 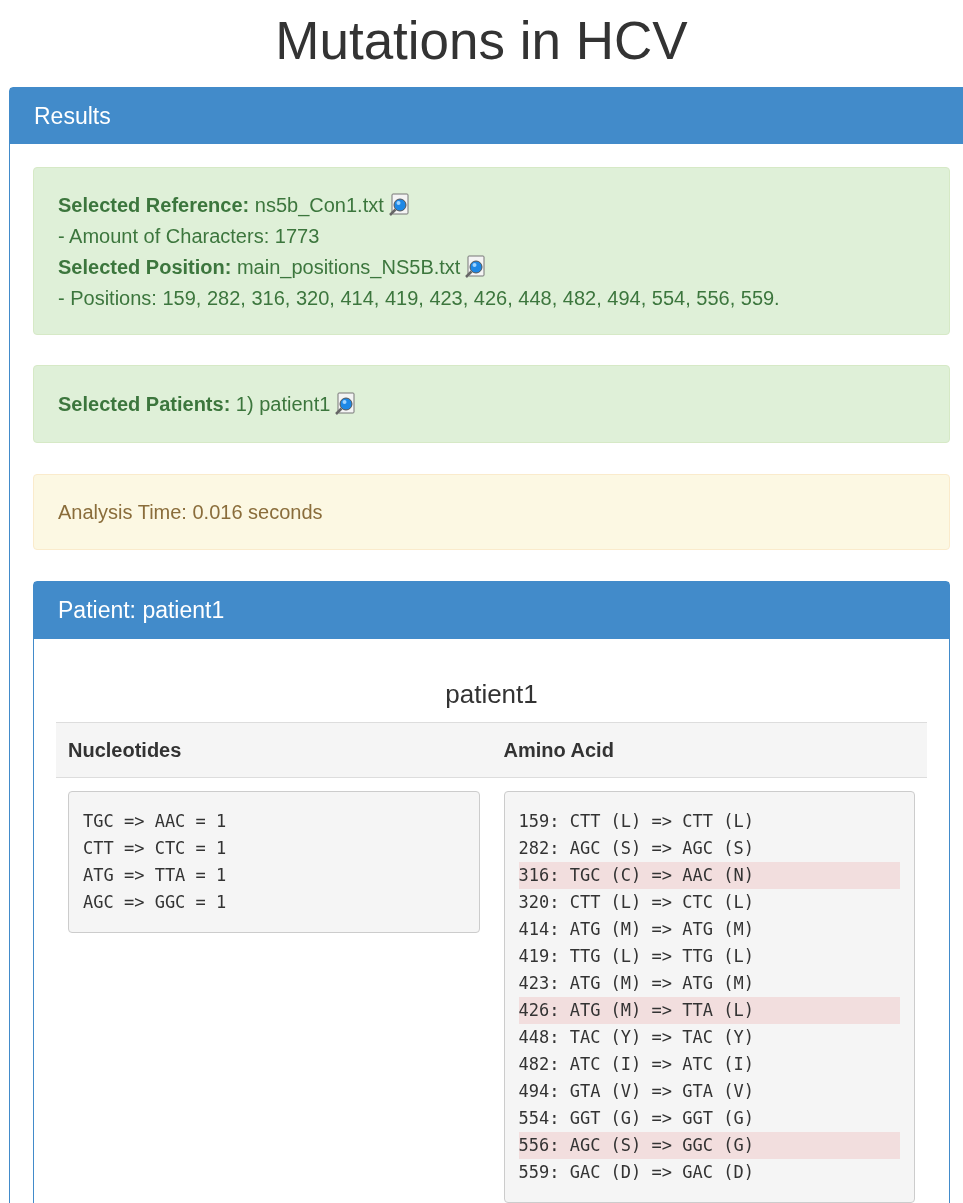 I want to click on page-title: Mutations in HCV, so click(x=481, y=41).